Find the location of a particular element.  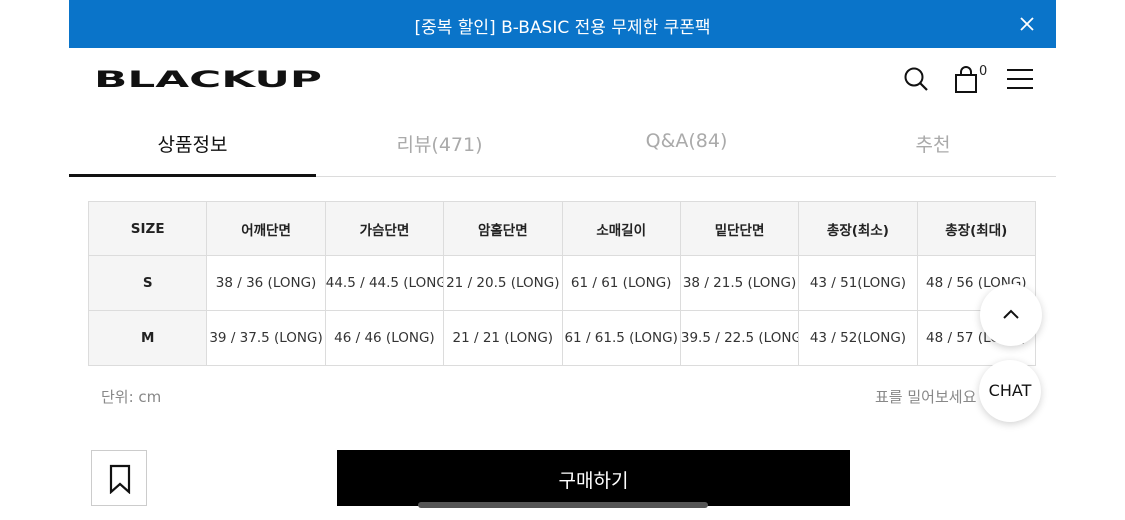

tab-qna: Q&A(84) is located at coordinates (686, 144).